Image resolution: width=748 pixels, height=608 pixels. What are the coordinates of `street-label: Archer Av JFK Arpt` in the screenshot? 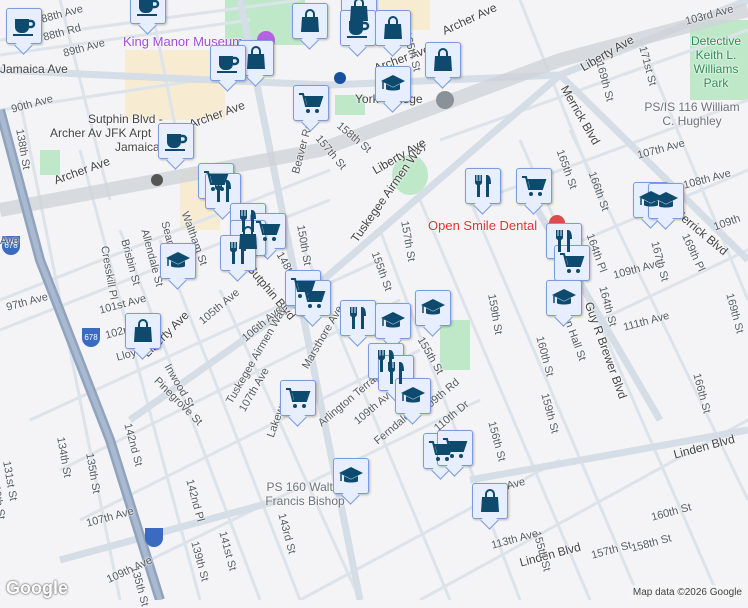 It's located at (101, 133).